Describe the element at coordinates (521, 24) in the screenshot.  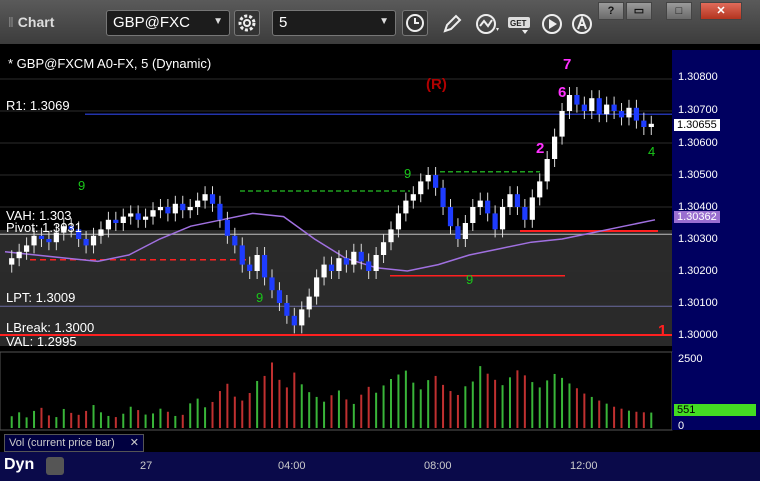
I see `get-data-icon: GET` at that location.